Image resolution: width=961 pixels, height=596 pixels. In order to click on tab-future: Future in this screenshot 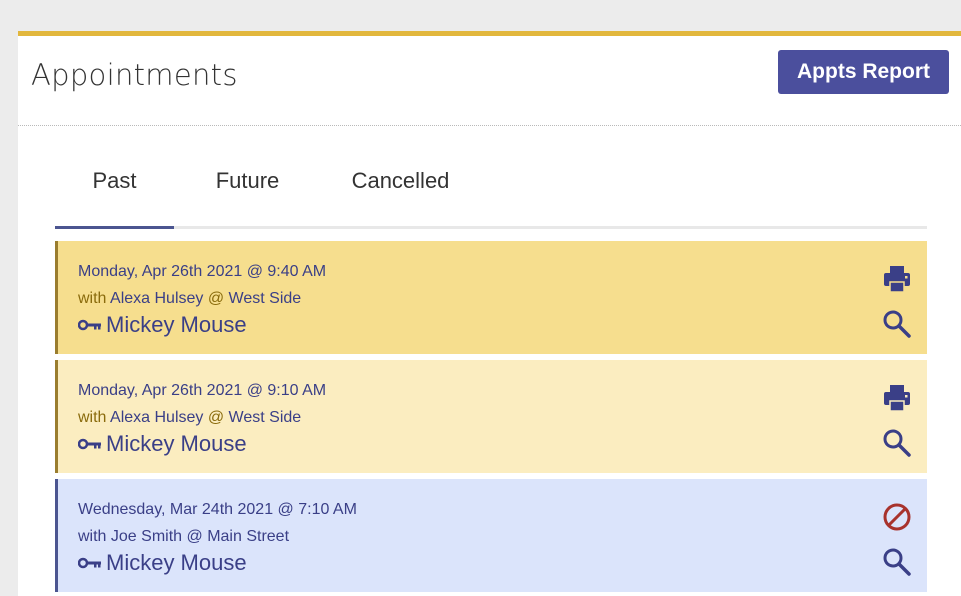, I will do `click(247, 194)`.